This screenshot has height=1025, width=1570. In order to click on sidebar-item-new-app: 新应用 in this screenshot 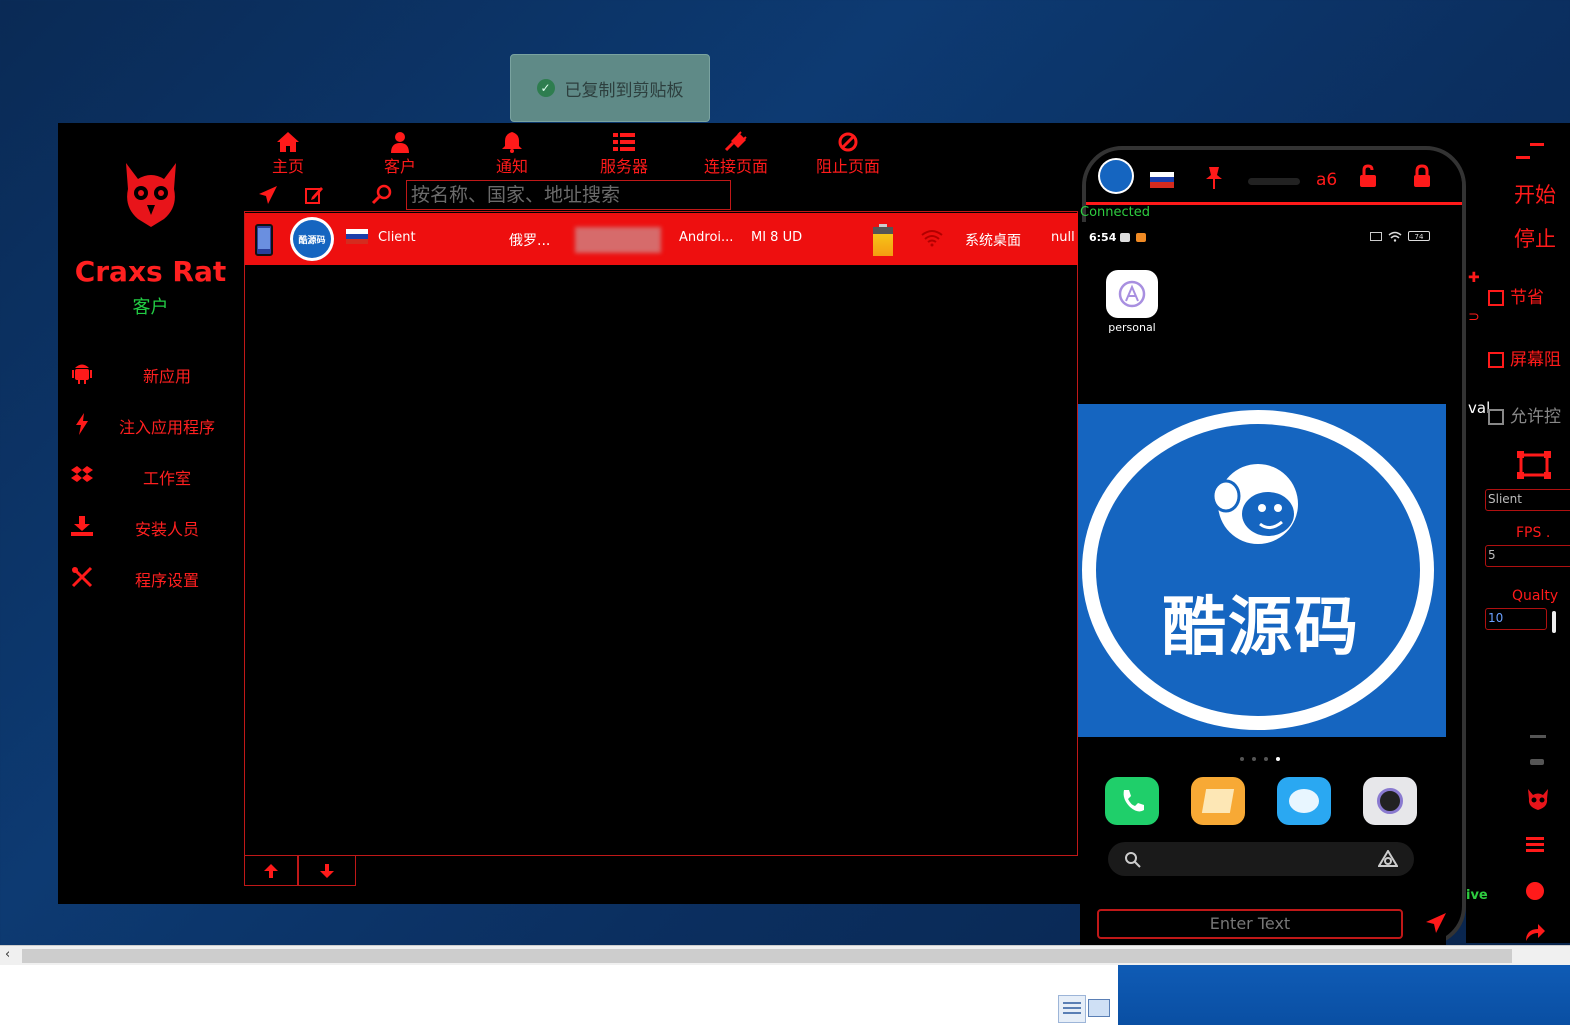, I will do `click(153, 375)`.